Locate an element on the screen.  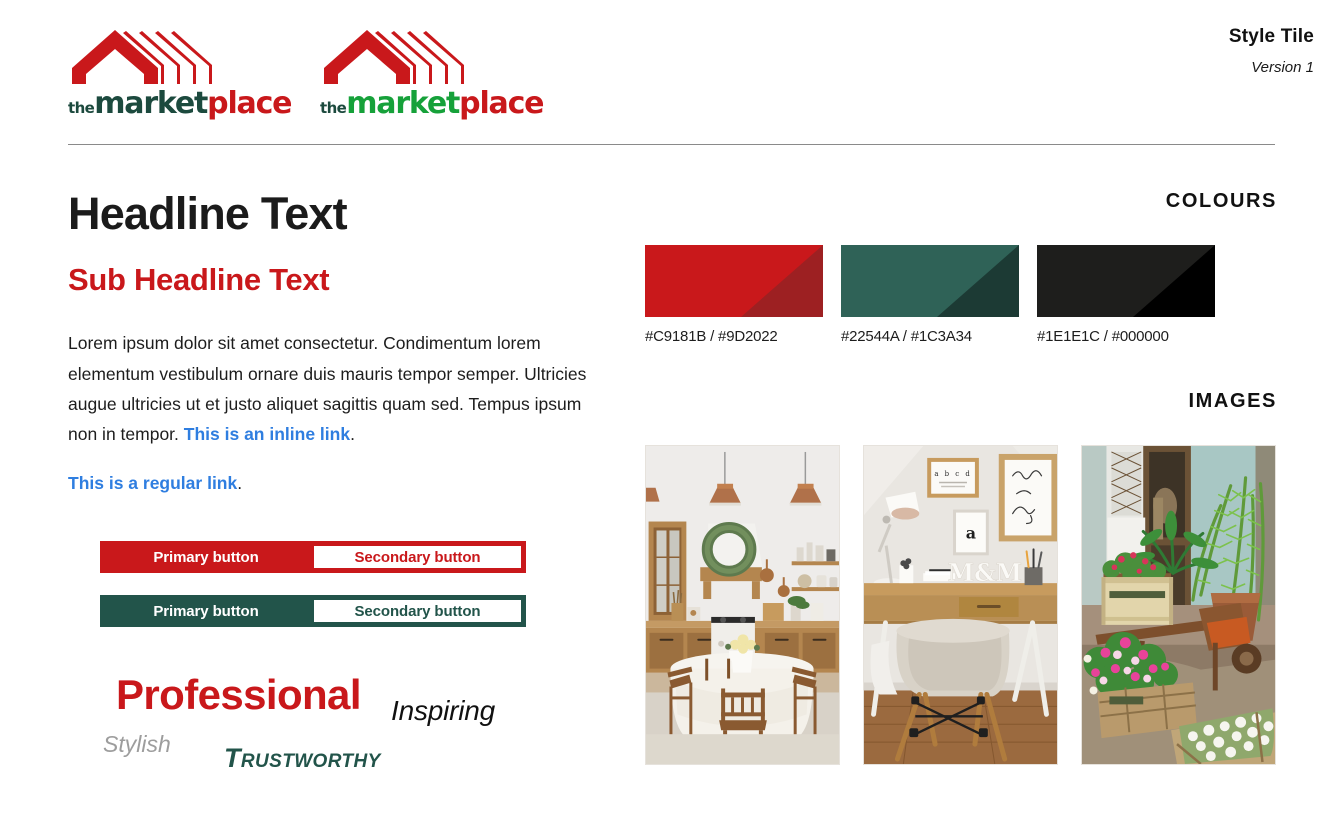
swatch-red-label: #C9181B / #9D2022 is located at coordinates (711, 336).